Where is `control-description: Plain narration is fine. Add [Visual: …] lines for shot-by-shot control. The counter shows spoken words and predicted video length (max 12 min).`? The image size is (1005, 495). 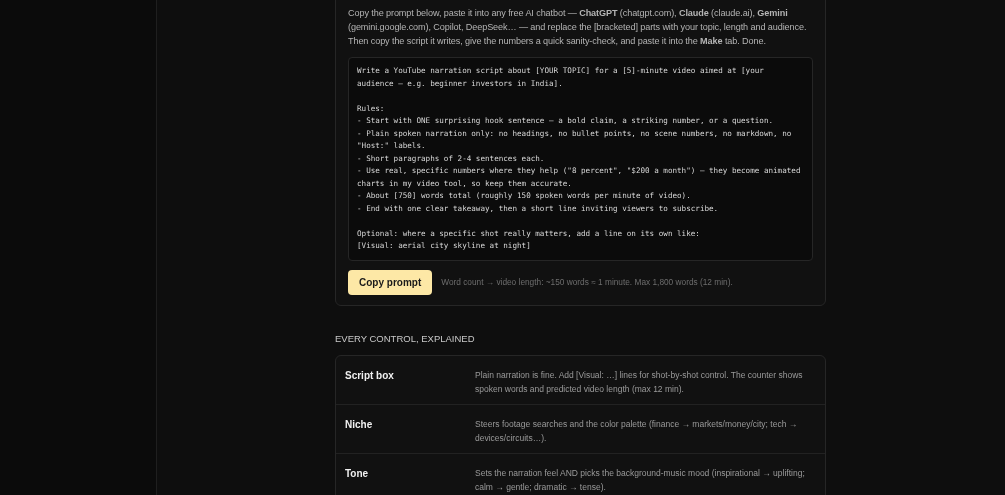 control-description: Plain narration is fine. Add [Visual: …] lines for shot-by-shot control. The counter shows spoken words and predicted video length (max 12 min). is located at coordinates (639, 382).